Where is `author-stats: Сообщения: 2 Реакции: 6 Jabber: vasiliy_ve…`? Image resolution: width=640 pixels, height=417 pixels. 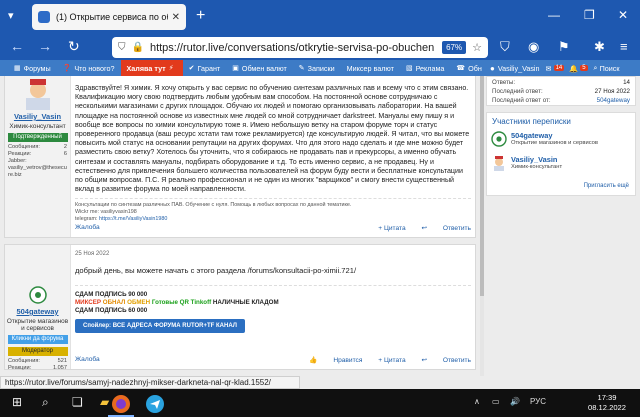 author-stats: Сообщения: 2 Реакции: 6 Jabber: vasiliy_ve… is located at coordinates (37, 161).